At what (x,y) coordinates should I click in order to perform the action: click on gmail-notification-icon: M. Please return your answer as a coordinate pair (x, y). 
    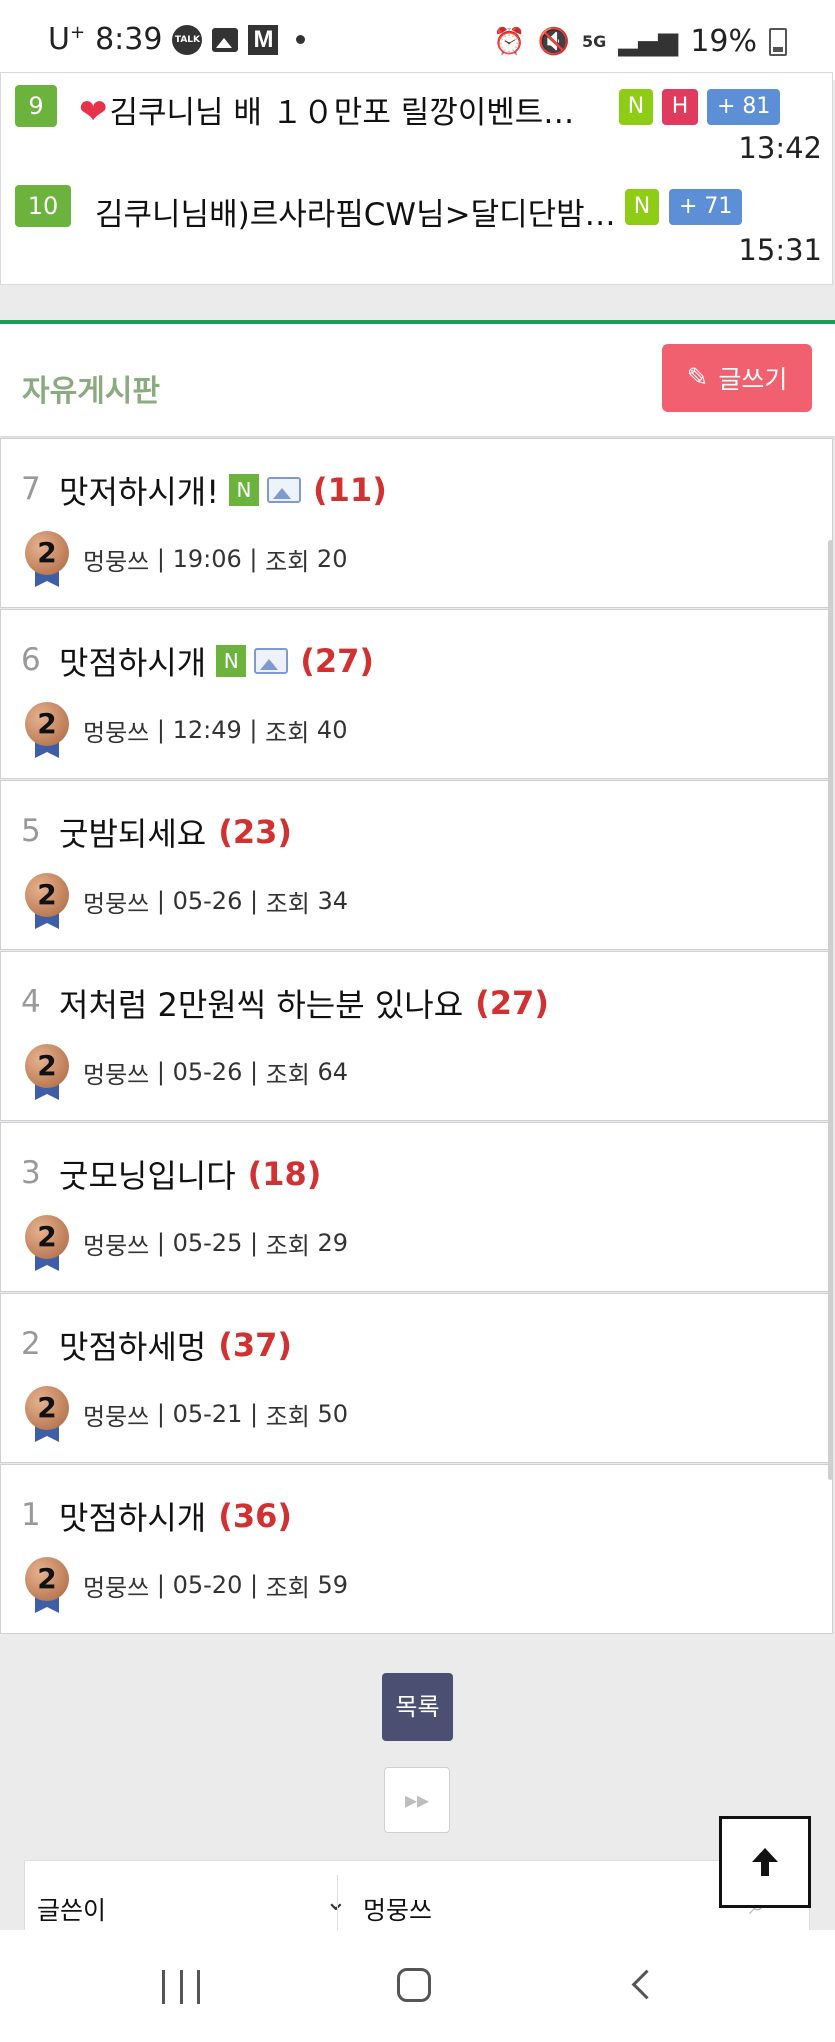
    Looking at the image, I should click on (263, 39).